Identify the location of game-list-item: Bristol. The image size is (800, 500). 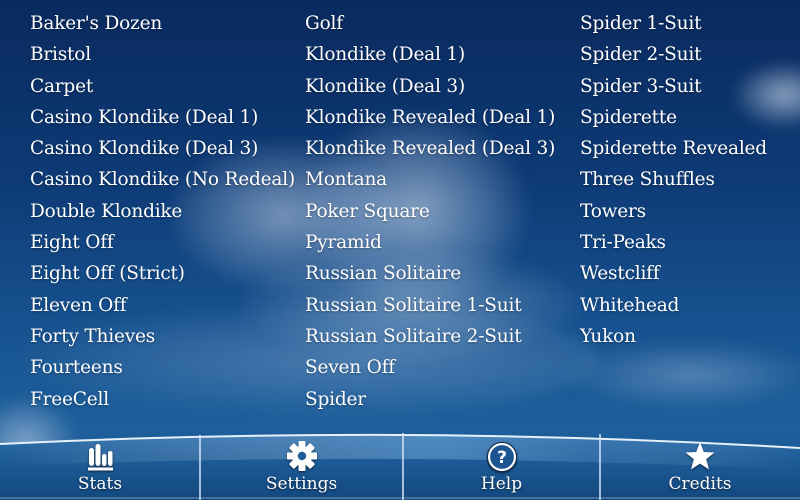
(162, 54).